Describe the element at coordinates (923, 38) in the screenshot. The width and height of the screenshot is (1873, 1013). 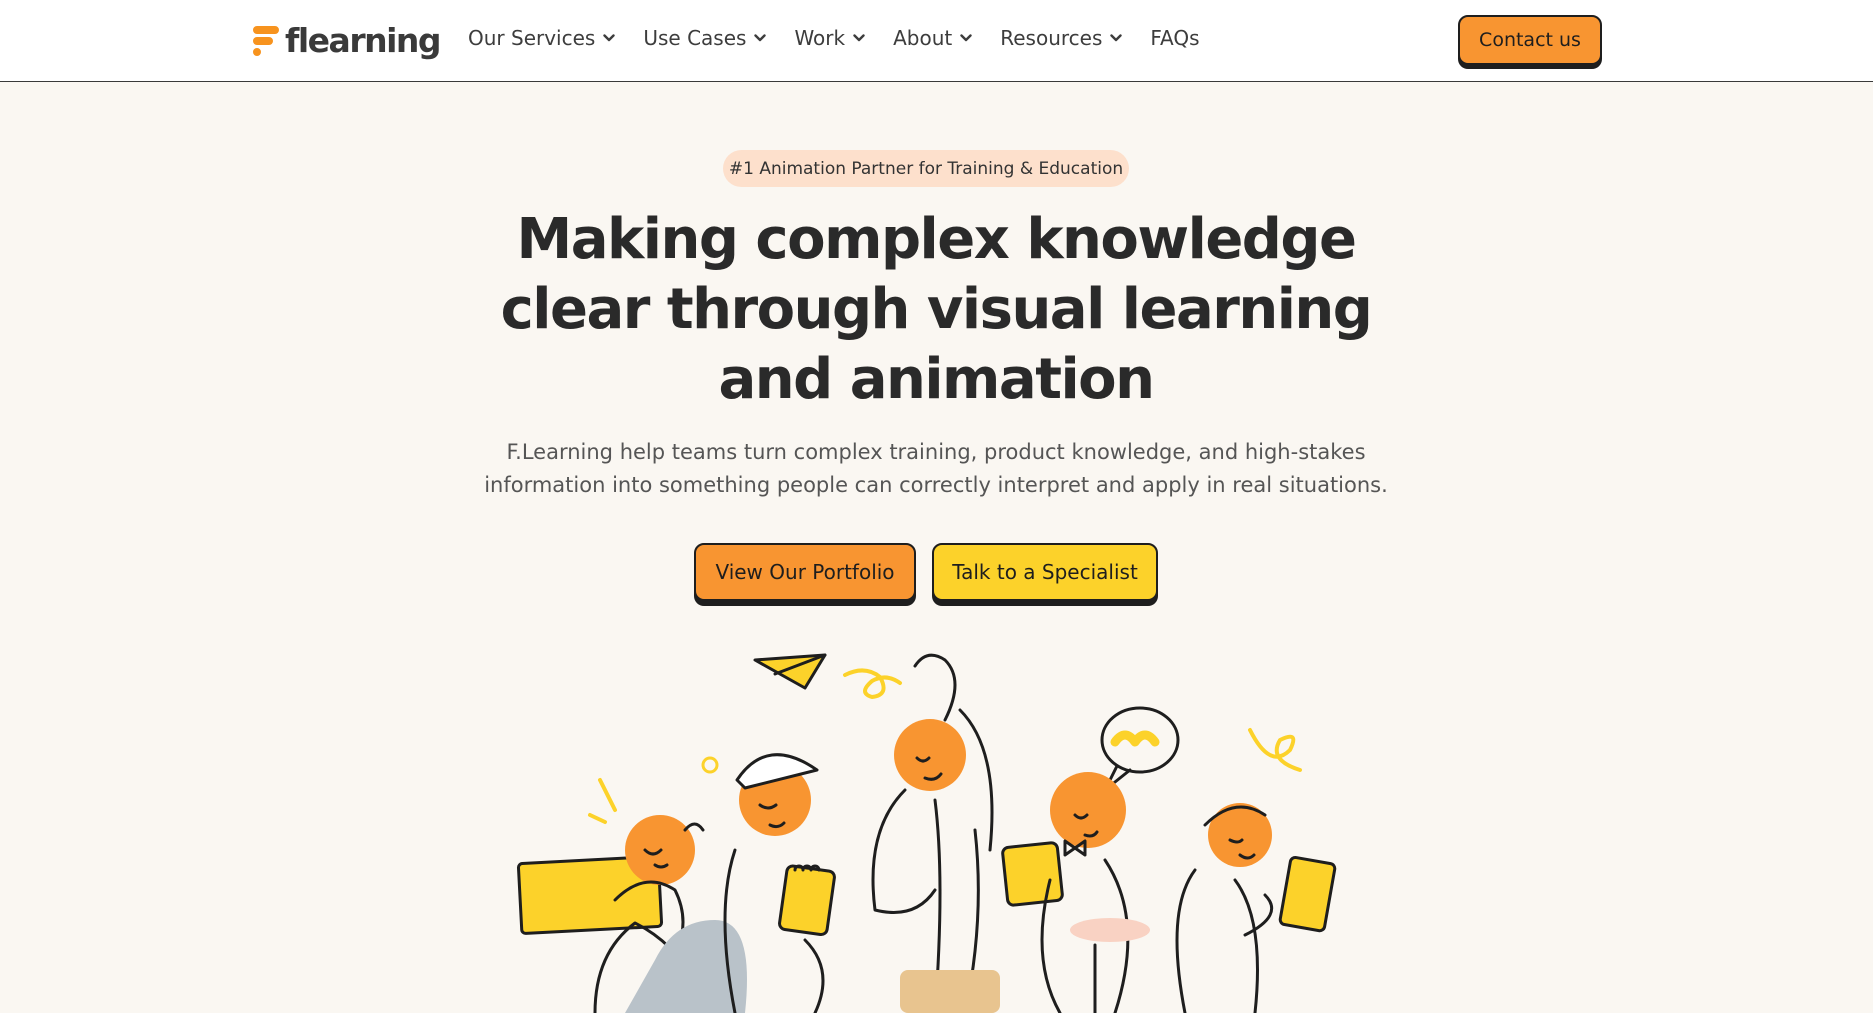
I see `nav-label: About` at that location.